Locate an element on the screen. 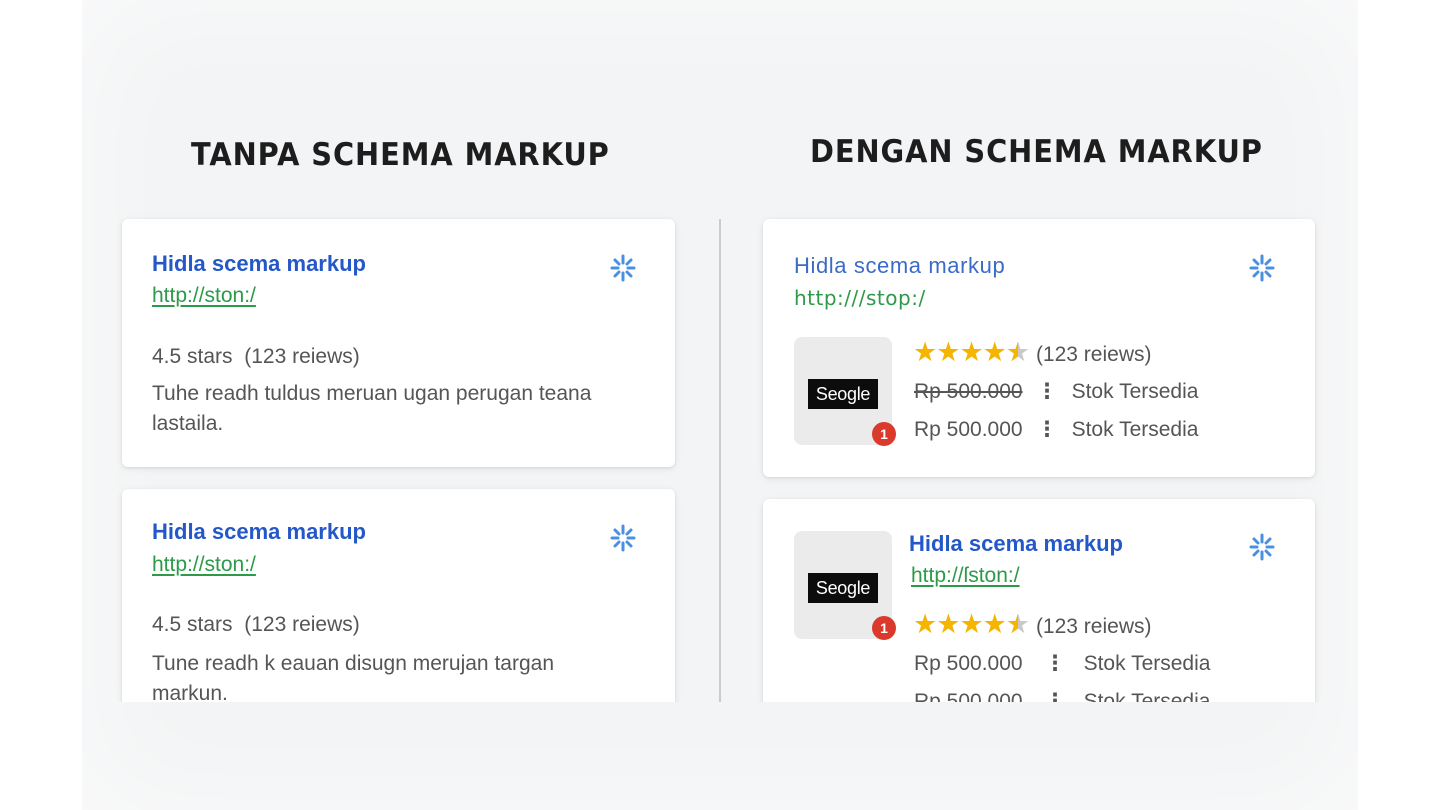 The width and height of the screenshot is (1440, 810). column-divider is located at coordinates (720, 460).